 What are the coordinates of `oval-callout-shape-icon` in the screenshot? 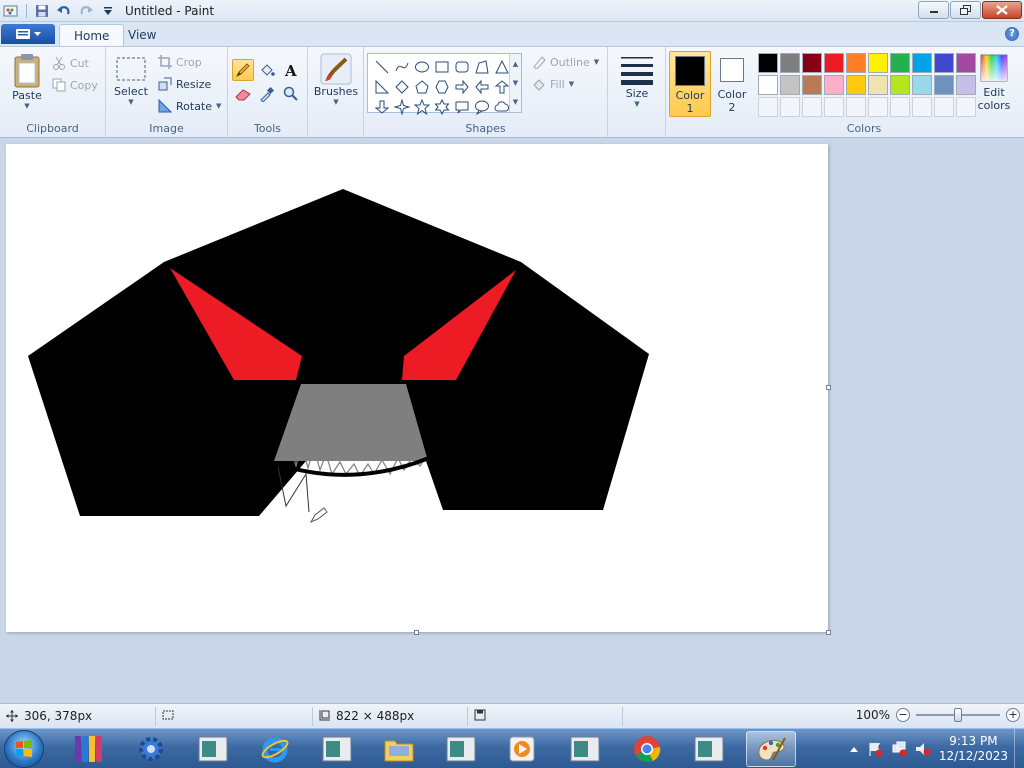 It's located at (482, 106).